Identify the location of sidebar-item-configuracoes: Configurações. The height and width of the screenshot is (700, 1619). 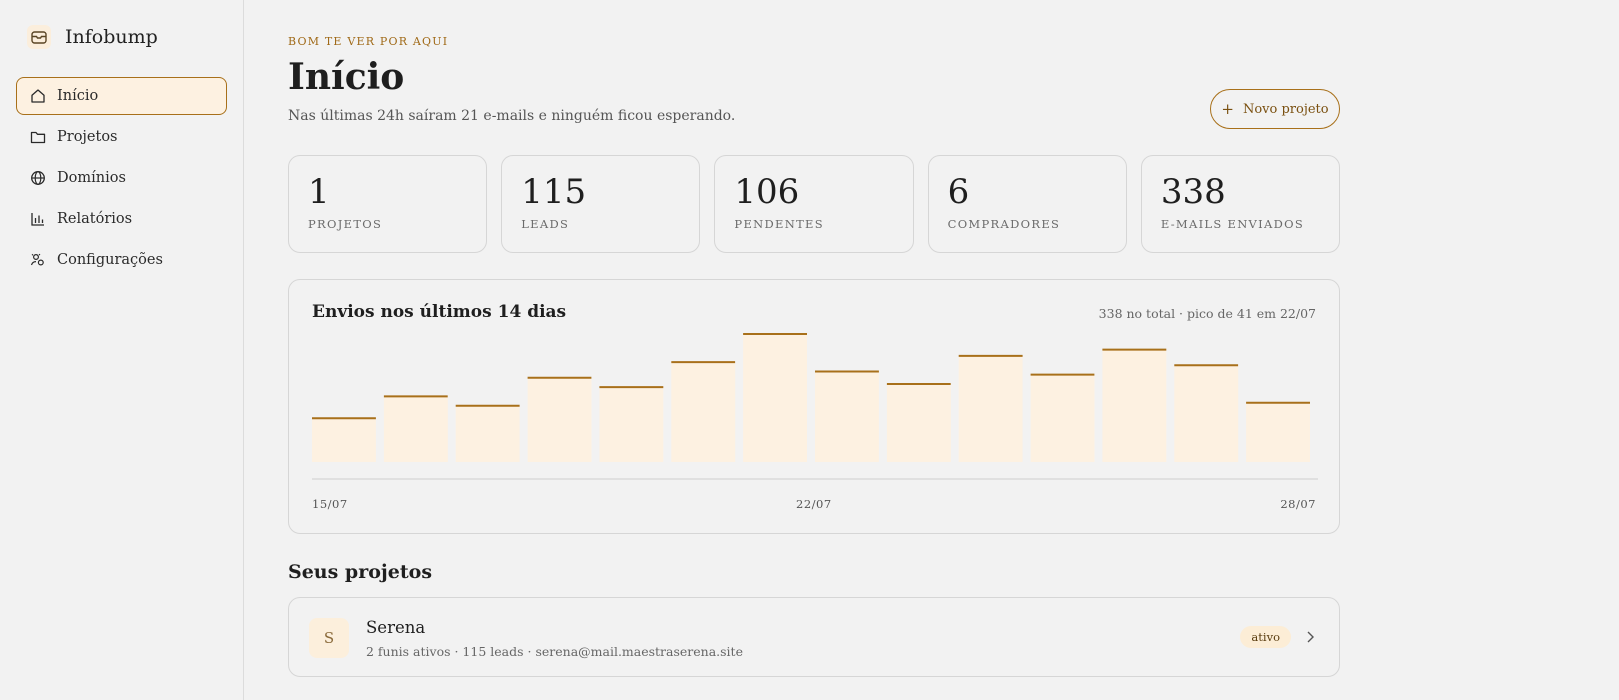
(121, 260).